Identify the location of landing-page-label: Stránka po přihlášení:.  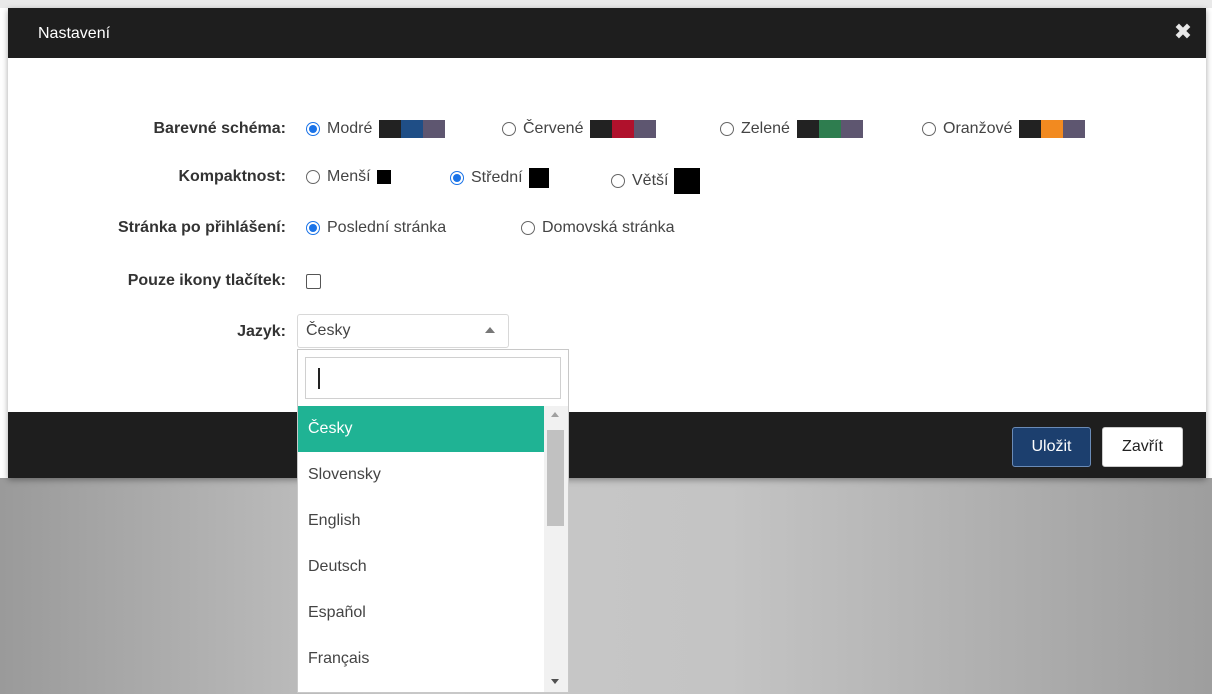
(201, 227).